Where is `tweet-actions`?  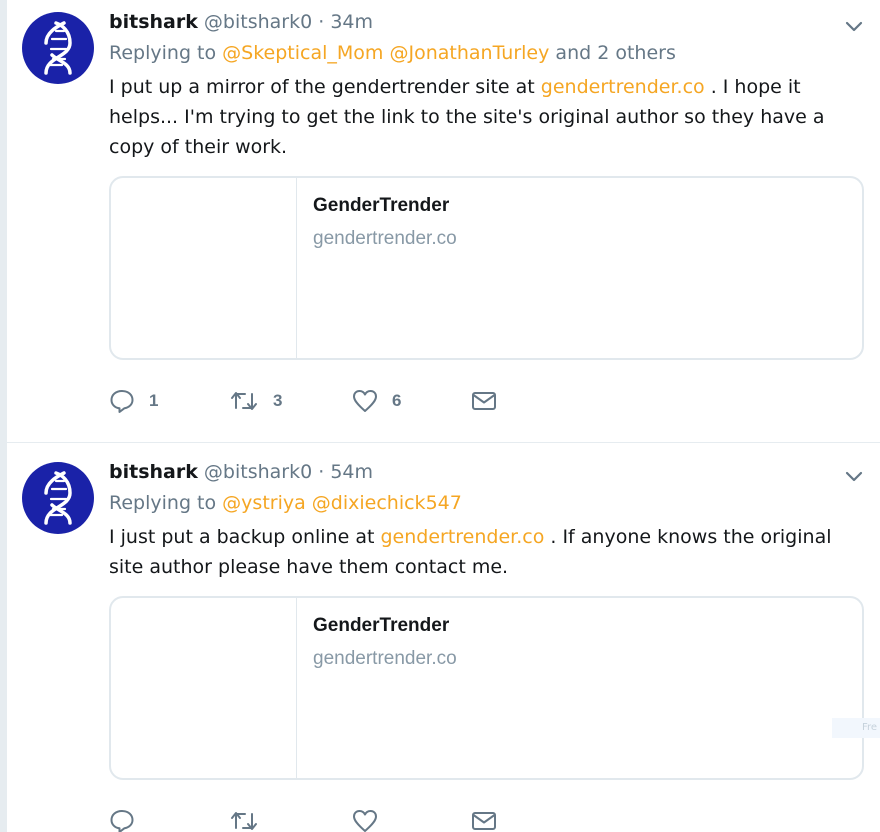 tweet-actions is located at coordinates (488, 820).